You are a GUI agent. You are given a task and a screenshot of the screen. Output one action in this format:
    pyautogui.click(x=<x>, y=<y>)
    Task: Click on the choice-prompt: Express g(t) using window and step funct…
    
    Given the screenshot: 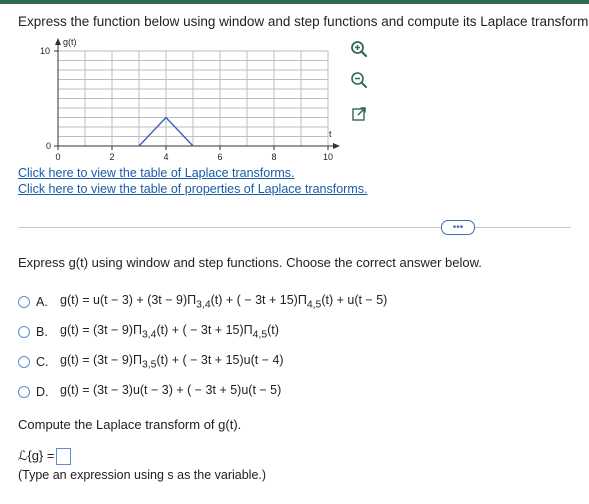 What is the action you would take?
    pyautogui.click(x=250, y=262)
    